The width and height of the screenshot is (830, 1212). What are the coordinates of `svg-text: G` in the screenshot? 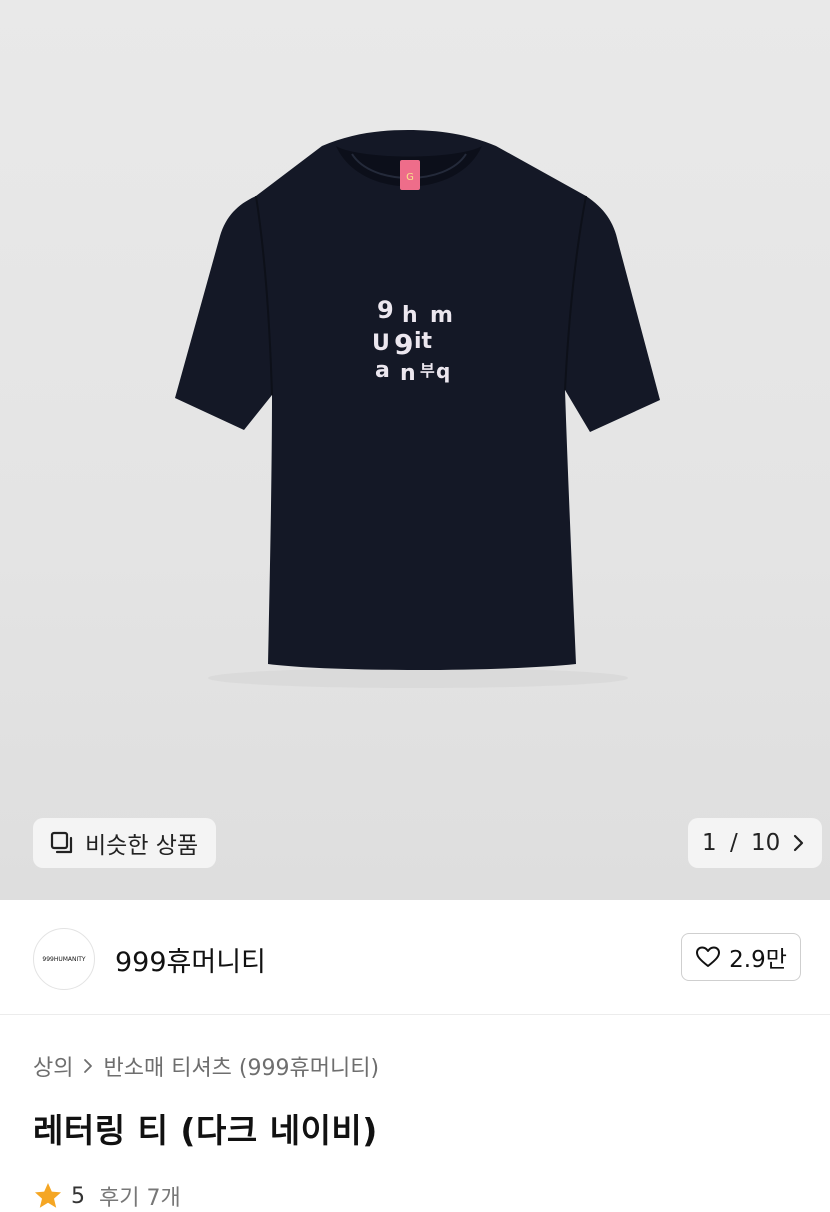 It's located at (410, 177).